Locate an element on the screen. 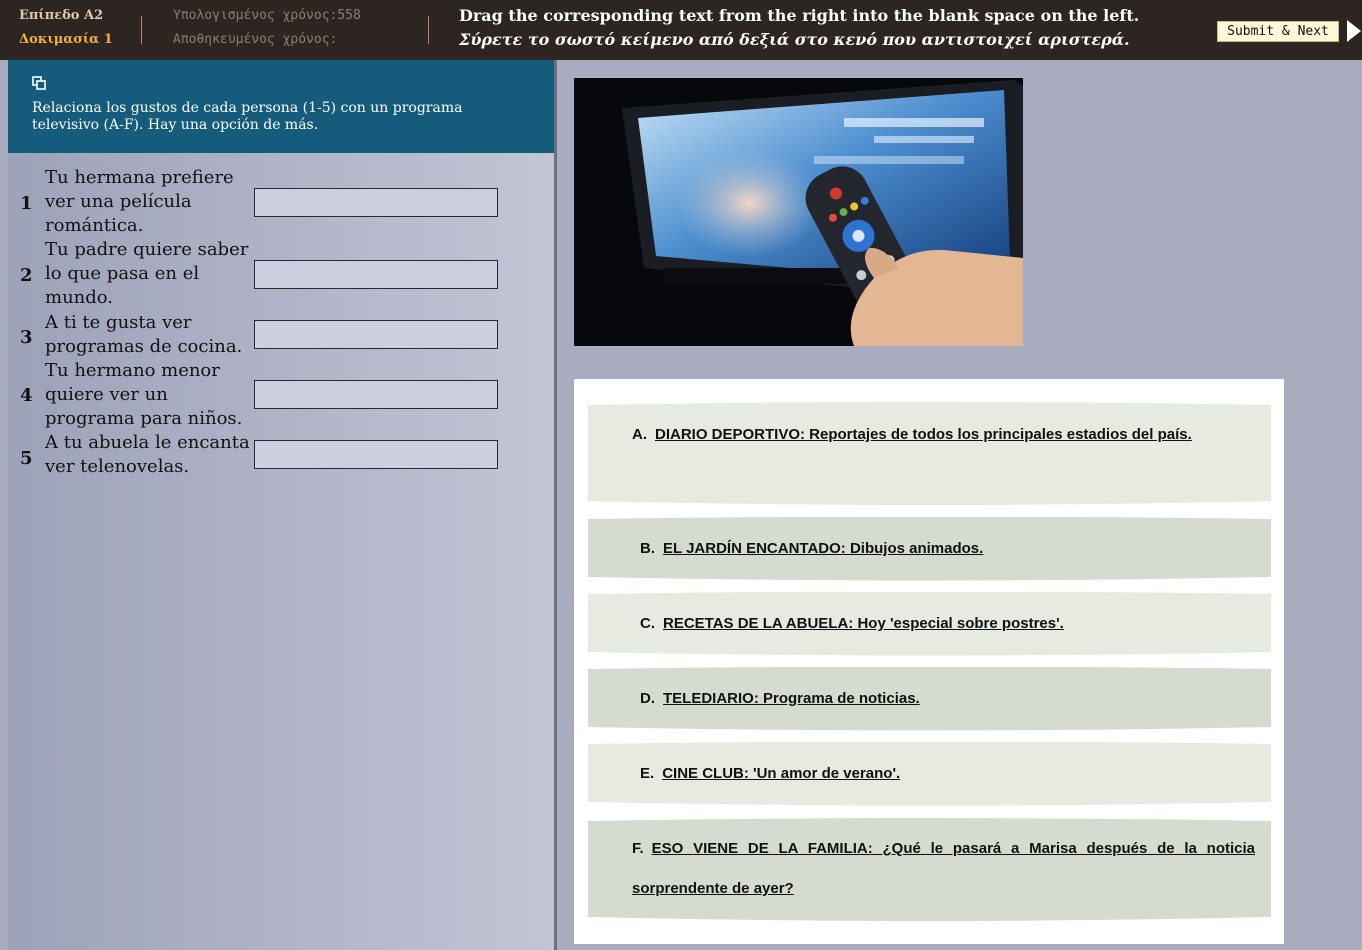 The image size is (1362, 950). option-letter: C. is located at coordinates (647, 623).